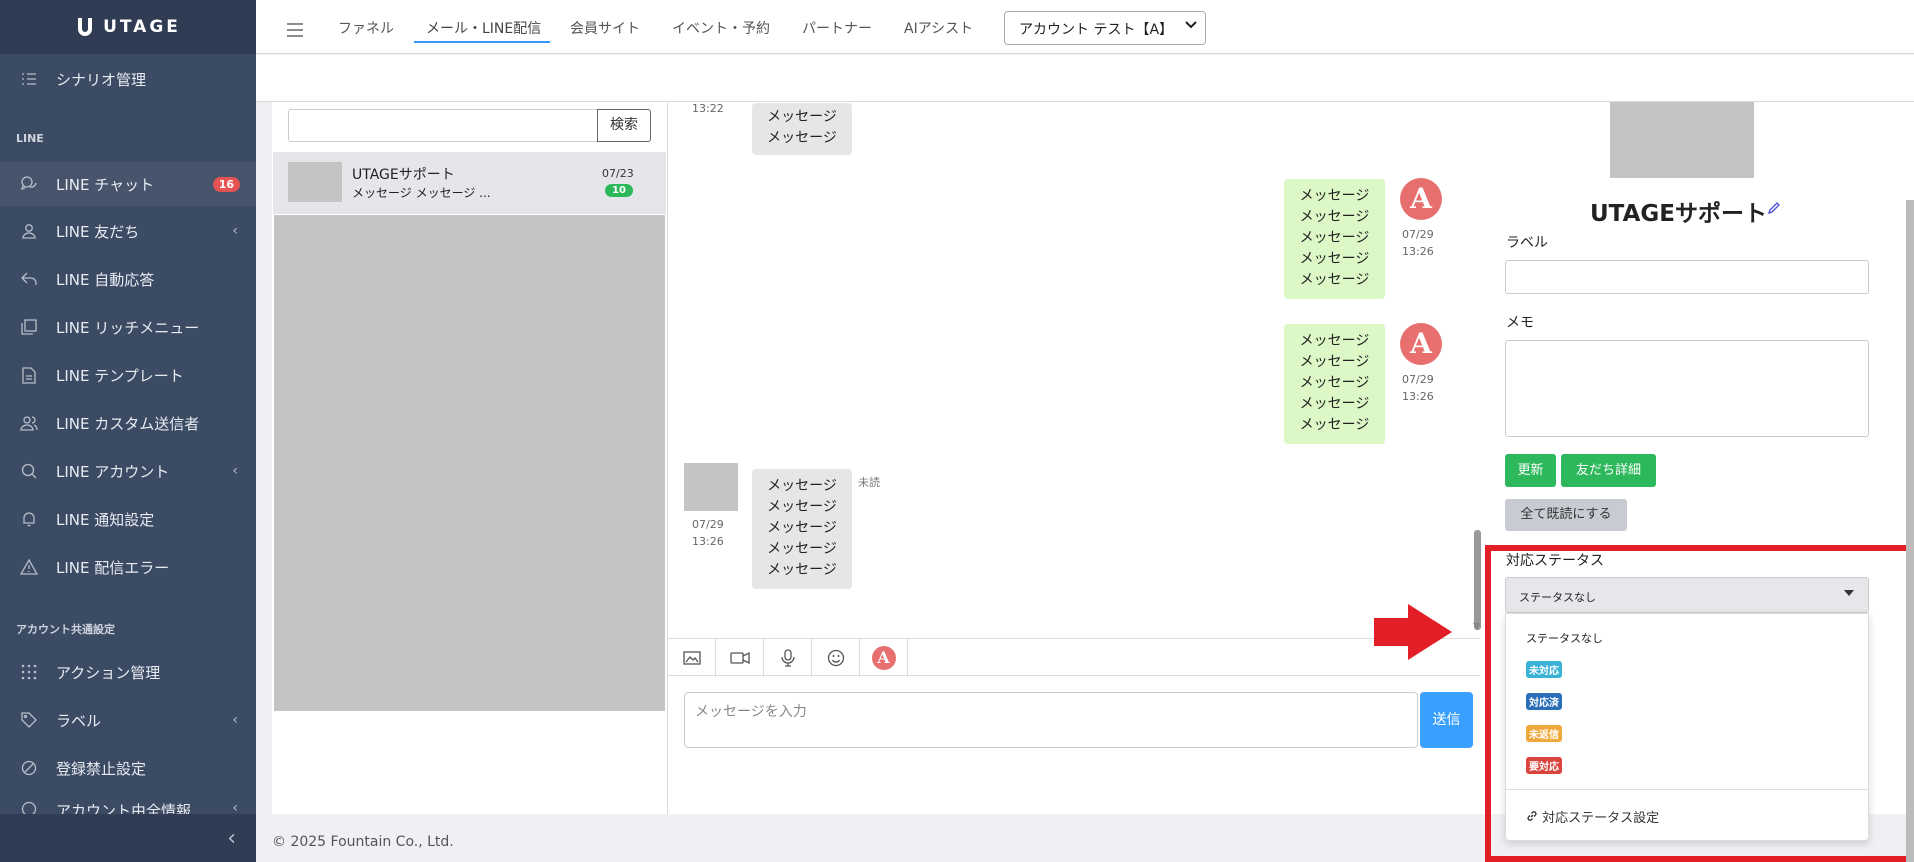 The height and width of the screenshot is (862, 1914). I want to click on tab-member-site: 会員サイト, so click(605, 28).